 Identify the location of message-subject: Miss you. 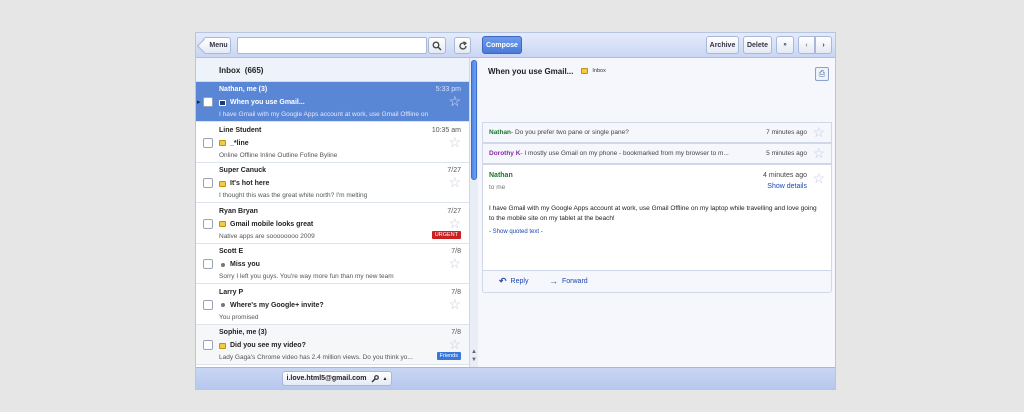
(239, 264).